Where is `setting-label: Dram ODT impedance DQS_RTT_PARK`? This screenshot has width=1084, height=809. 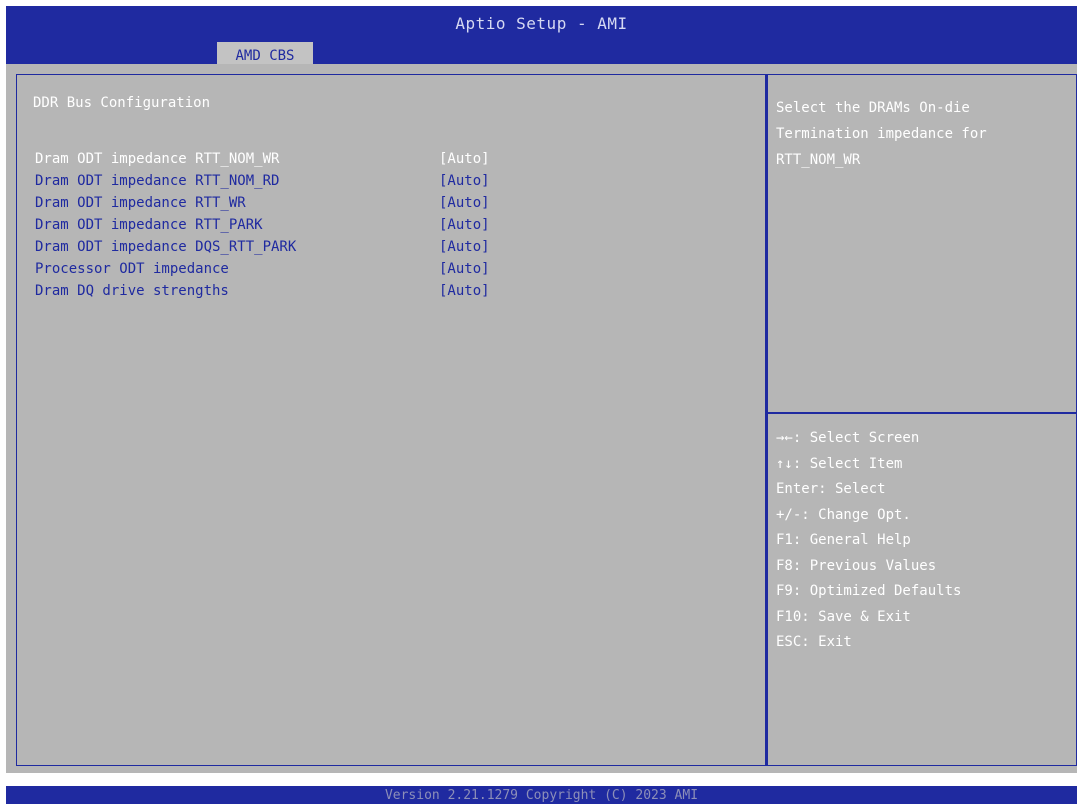 setting-label: Dram ODT impedance DQS_RTT_PARK is located at coordinates (166, 247).